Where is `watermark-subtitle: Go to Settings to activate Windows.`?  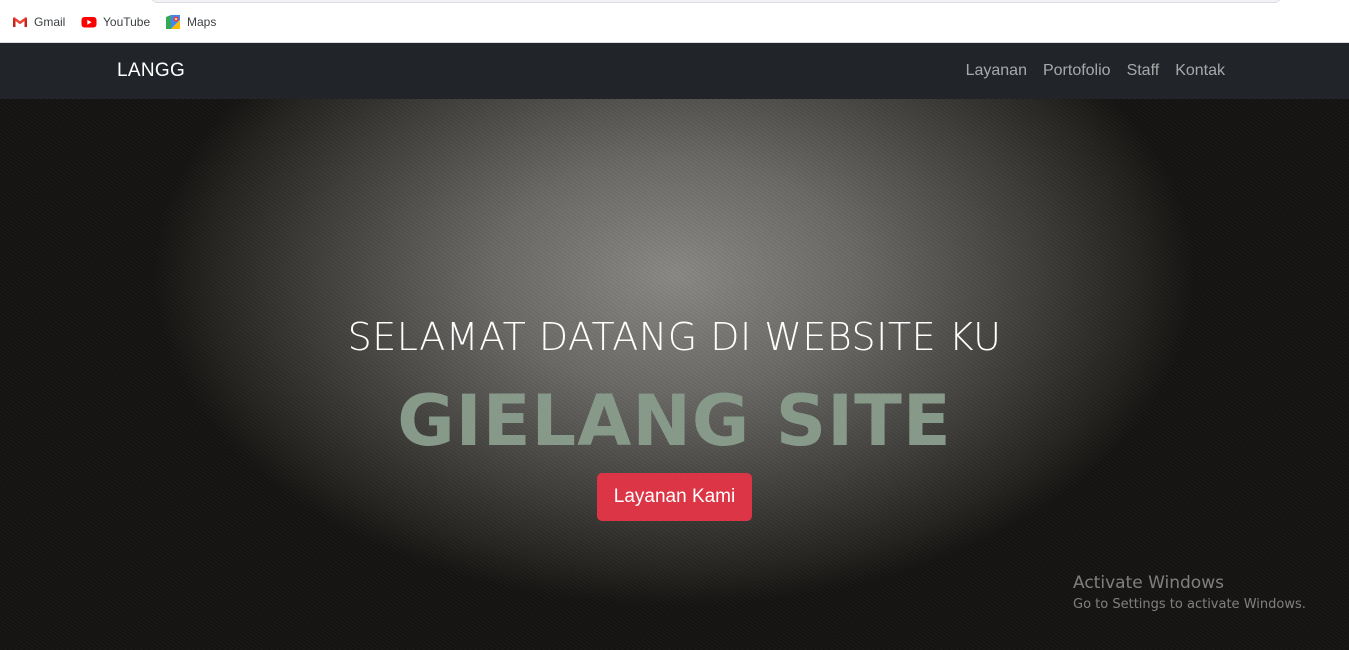
watermark-subtitle: Go to Settings to activate Windows. is located at coordinates (1189, 604).